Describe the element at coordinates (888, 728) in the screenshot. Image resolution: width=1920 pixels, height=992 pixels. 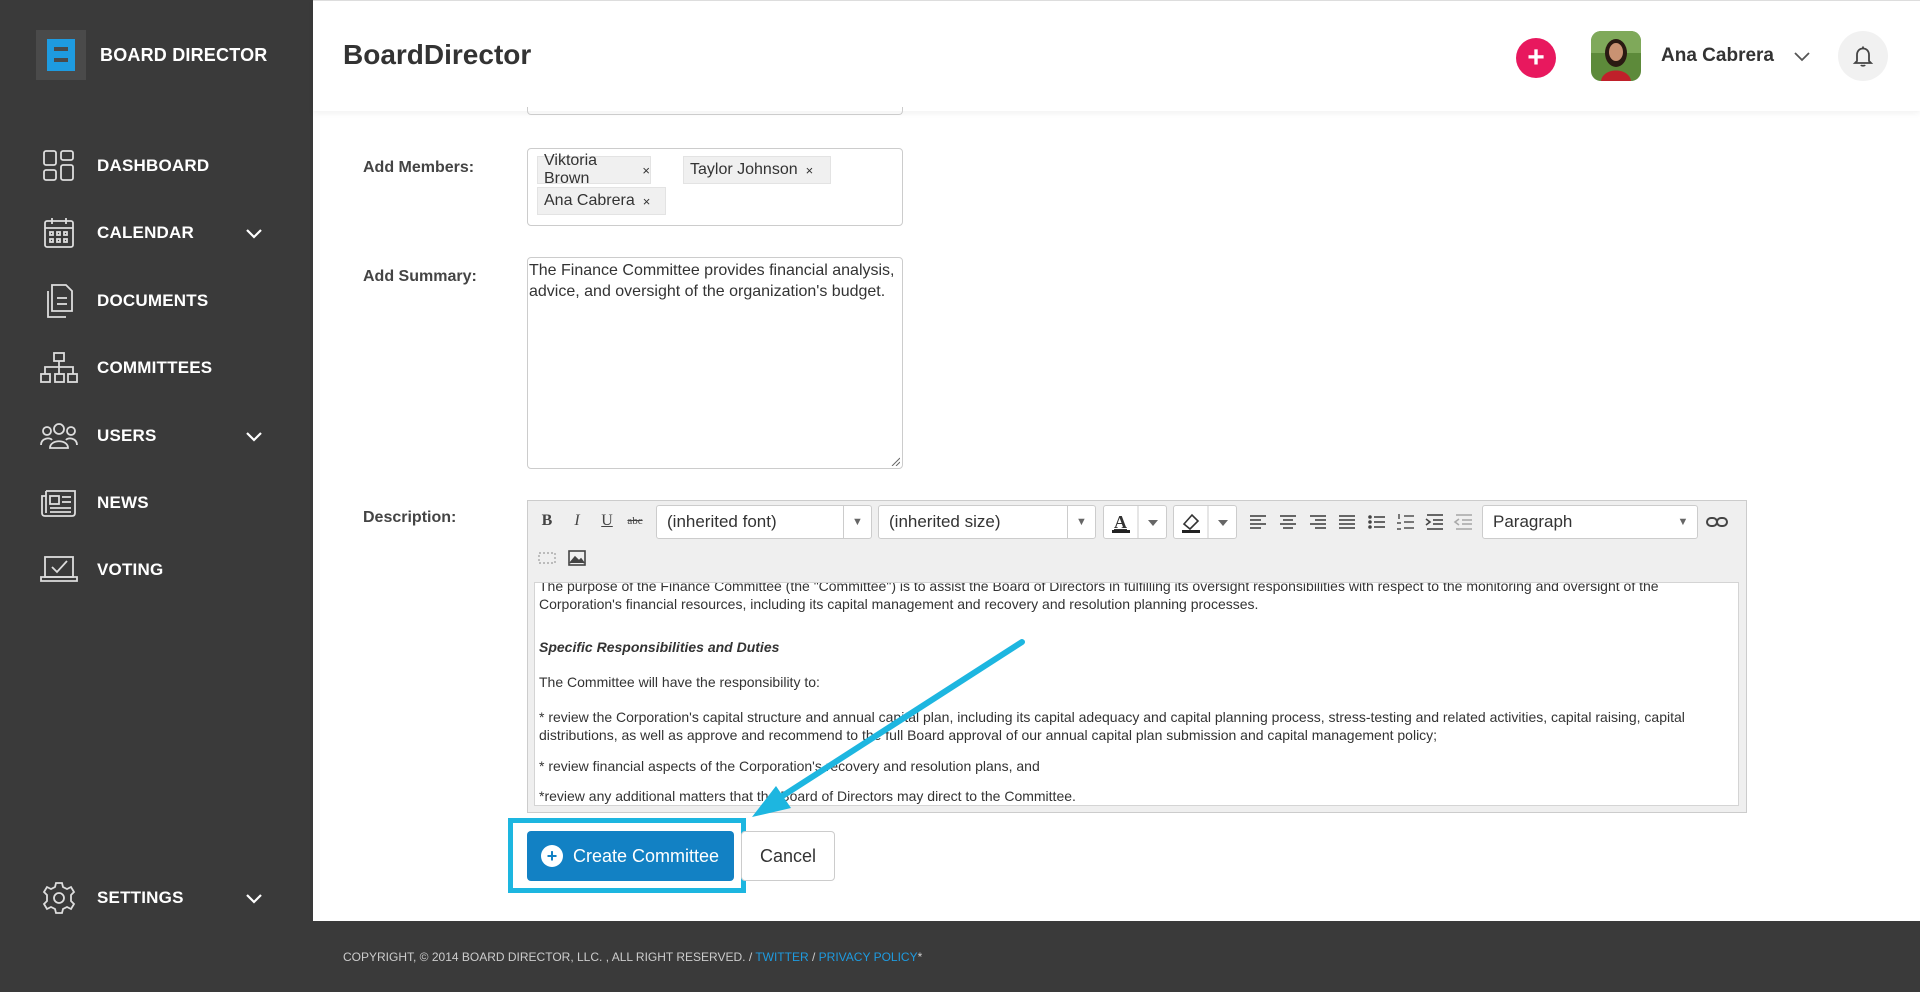
I see `annotation-arrow-icon` at that location.